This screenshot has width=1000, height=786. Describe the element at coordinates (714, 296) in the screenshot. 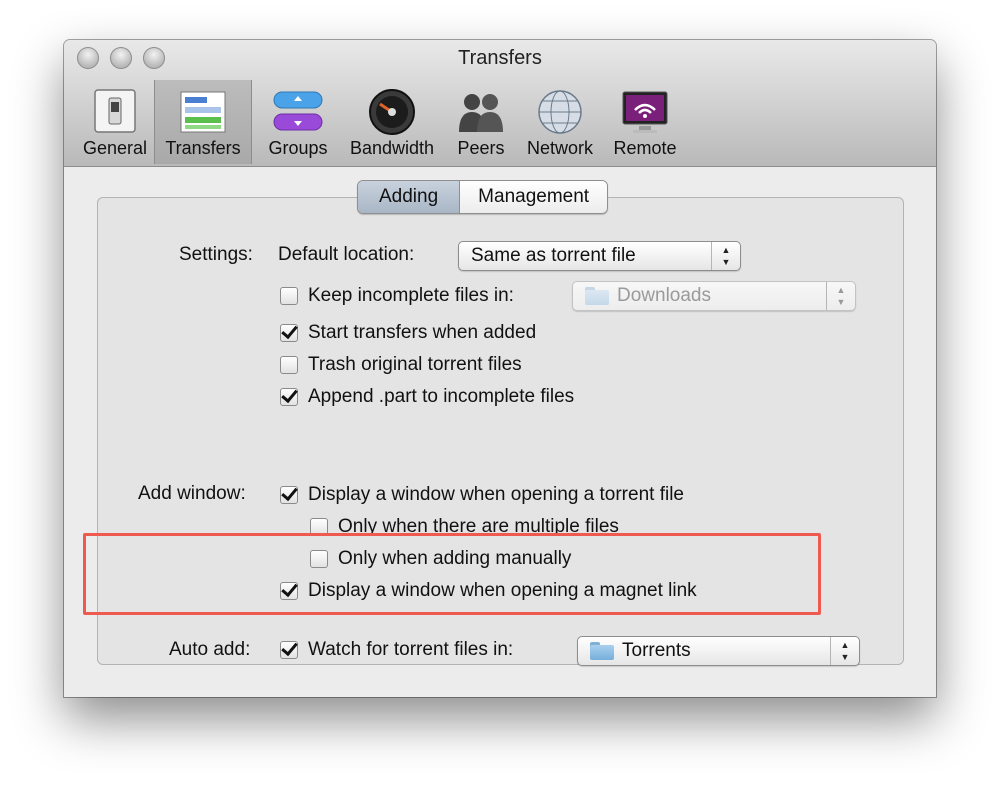

I see `incomplete-folder-popup: Downloads ▲ ▼` at that location.